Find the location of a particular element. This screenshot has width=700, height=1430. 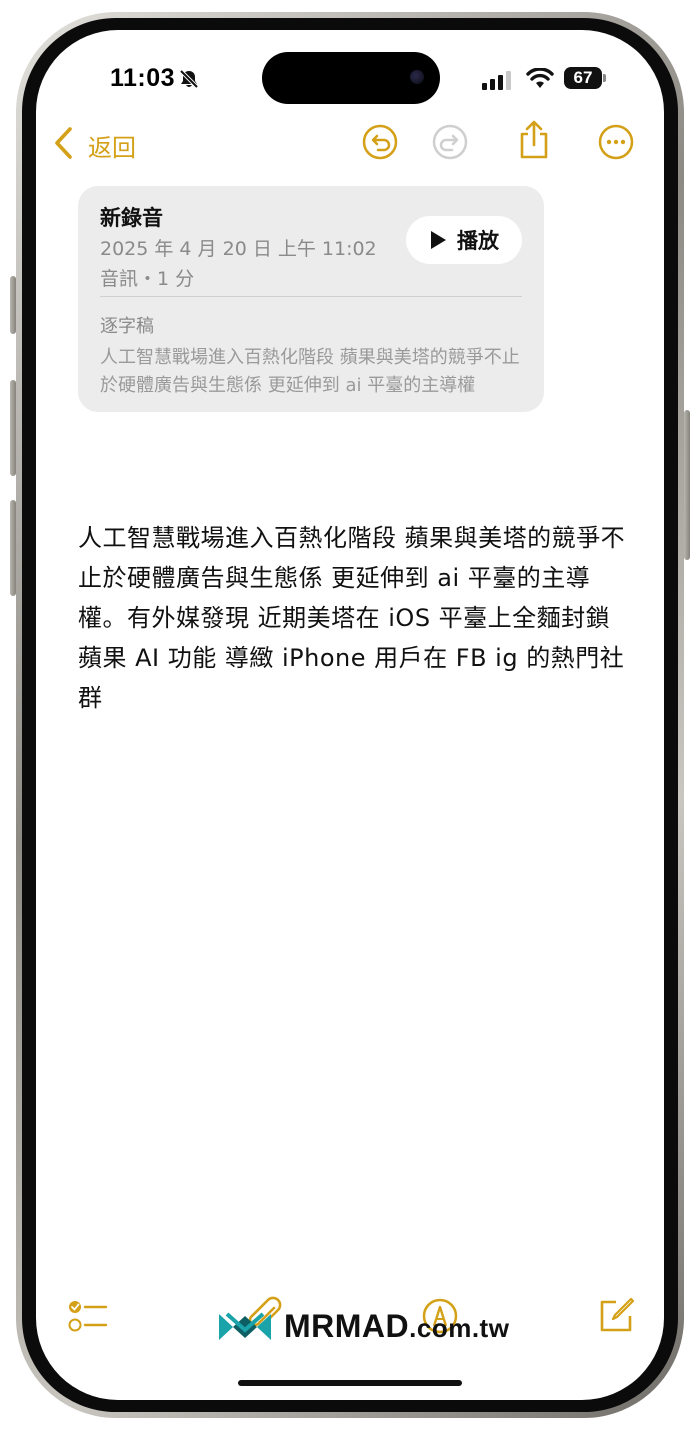

share-icon is located at coordinates (534, 140).